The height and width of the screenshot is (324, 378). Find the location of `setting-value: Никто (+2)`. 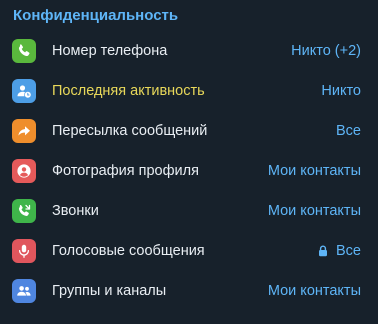

setting-value: Никто (+2) is located at coordinates (326, 51).